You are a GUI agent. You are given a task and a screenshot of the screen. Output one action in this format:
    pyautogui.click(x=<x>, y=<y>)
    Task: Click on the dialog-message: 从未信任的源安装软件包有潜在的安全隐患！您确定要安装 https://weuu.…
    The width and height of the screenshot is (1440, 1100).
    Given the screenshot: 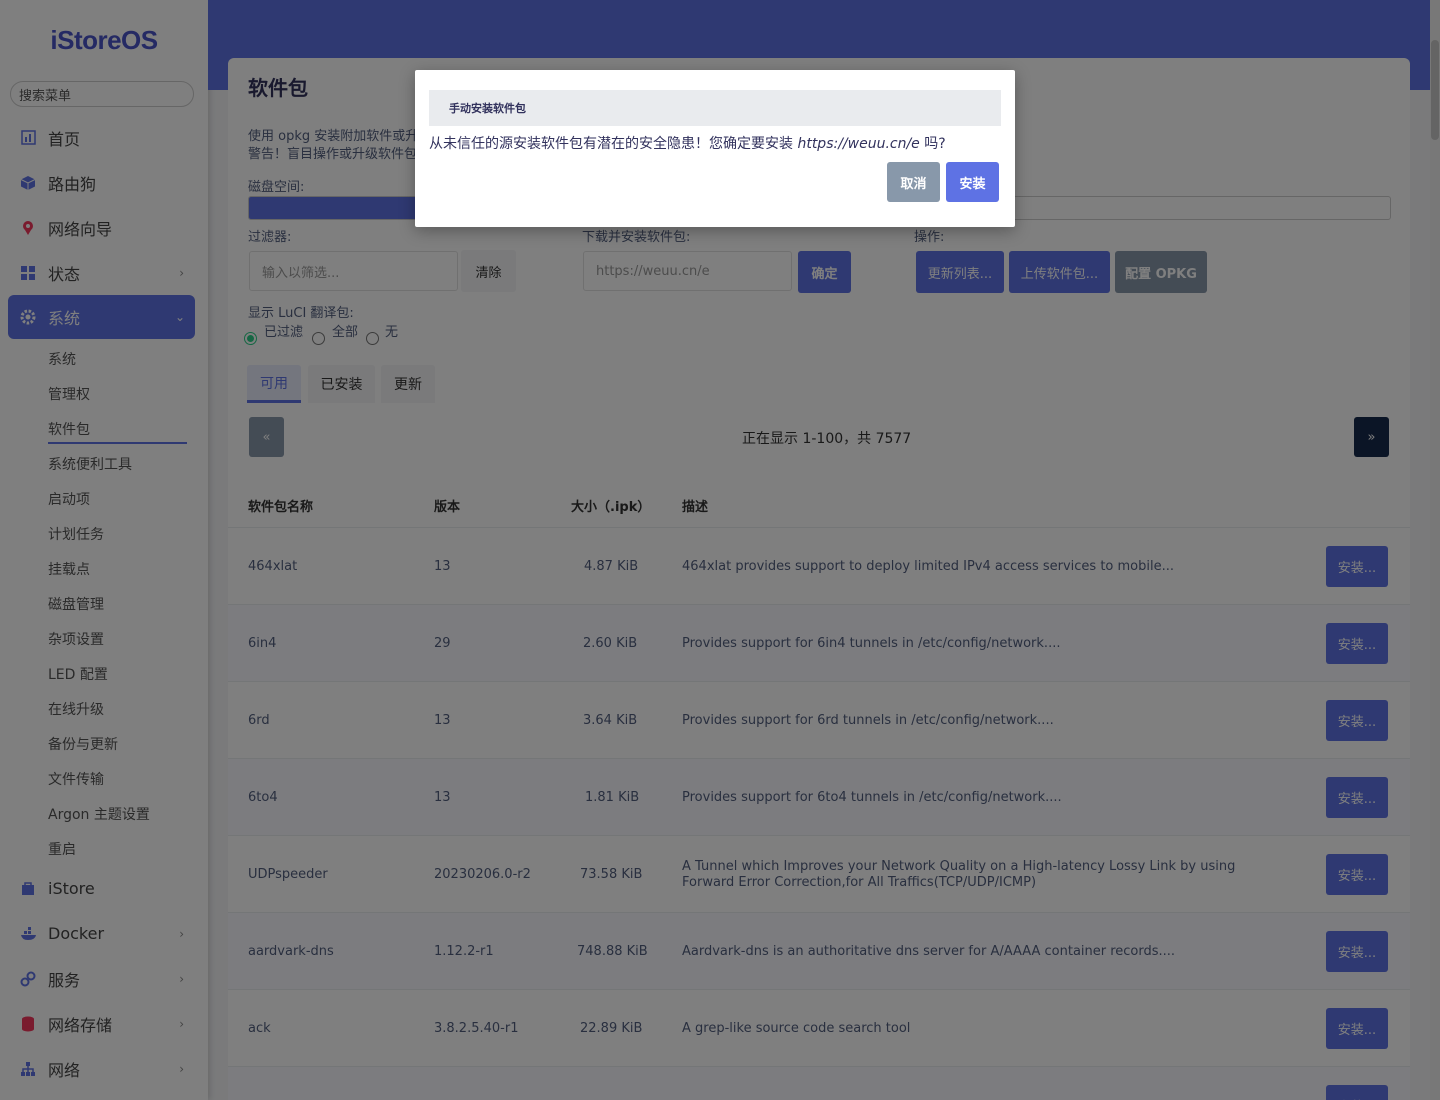 What is the action you would take?
    pyautogui.click(x=687, y=143)
    